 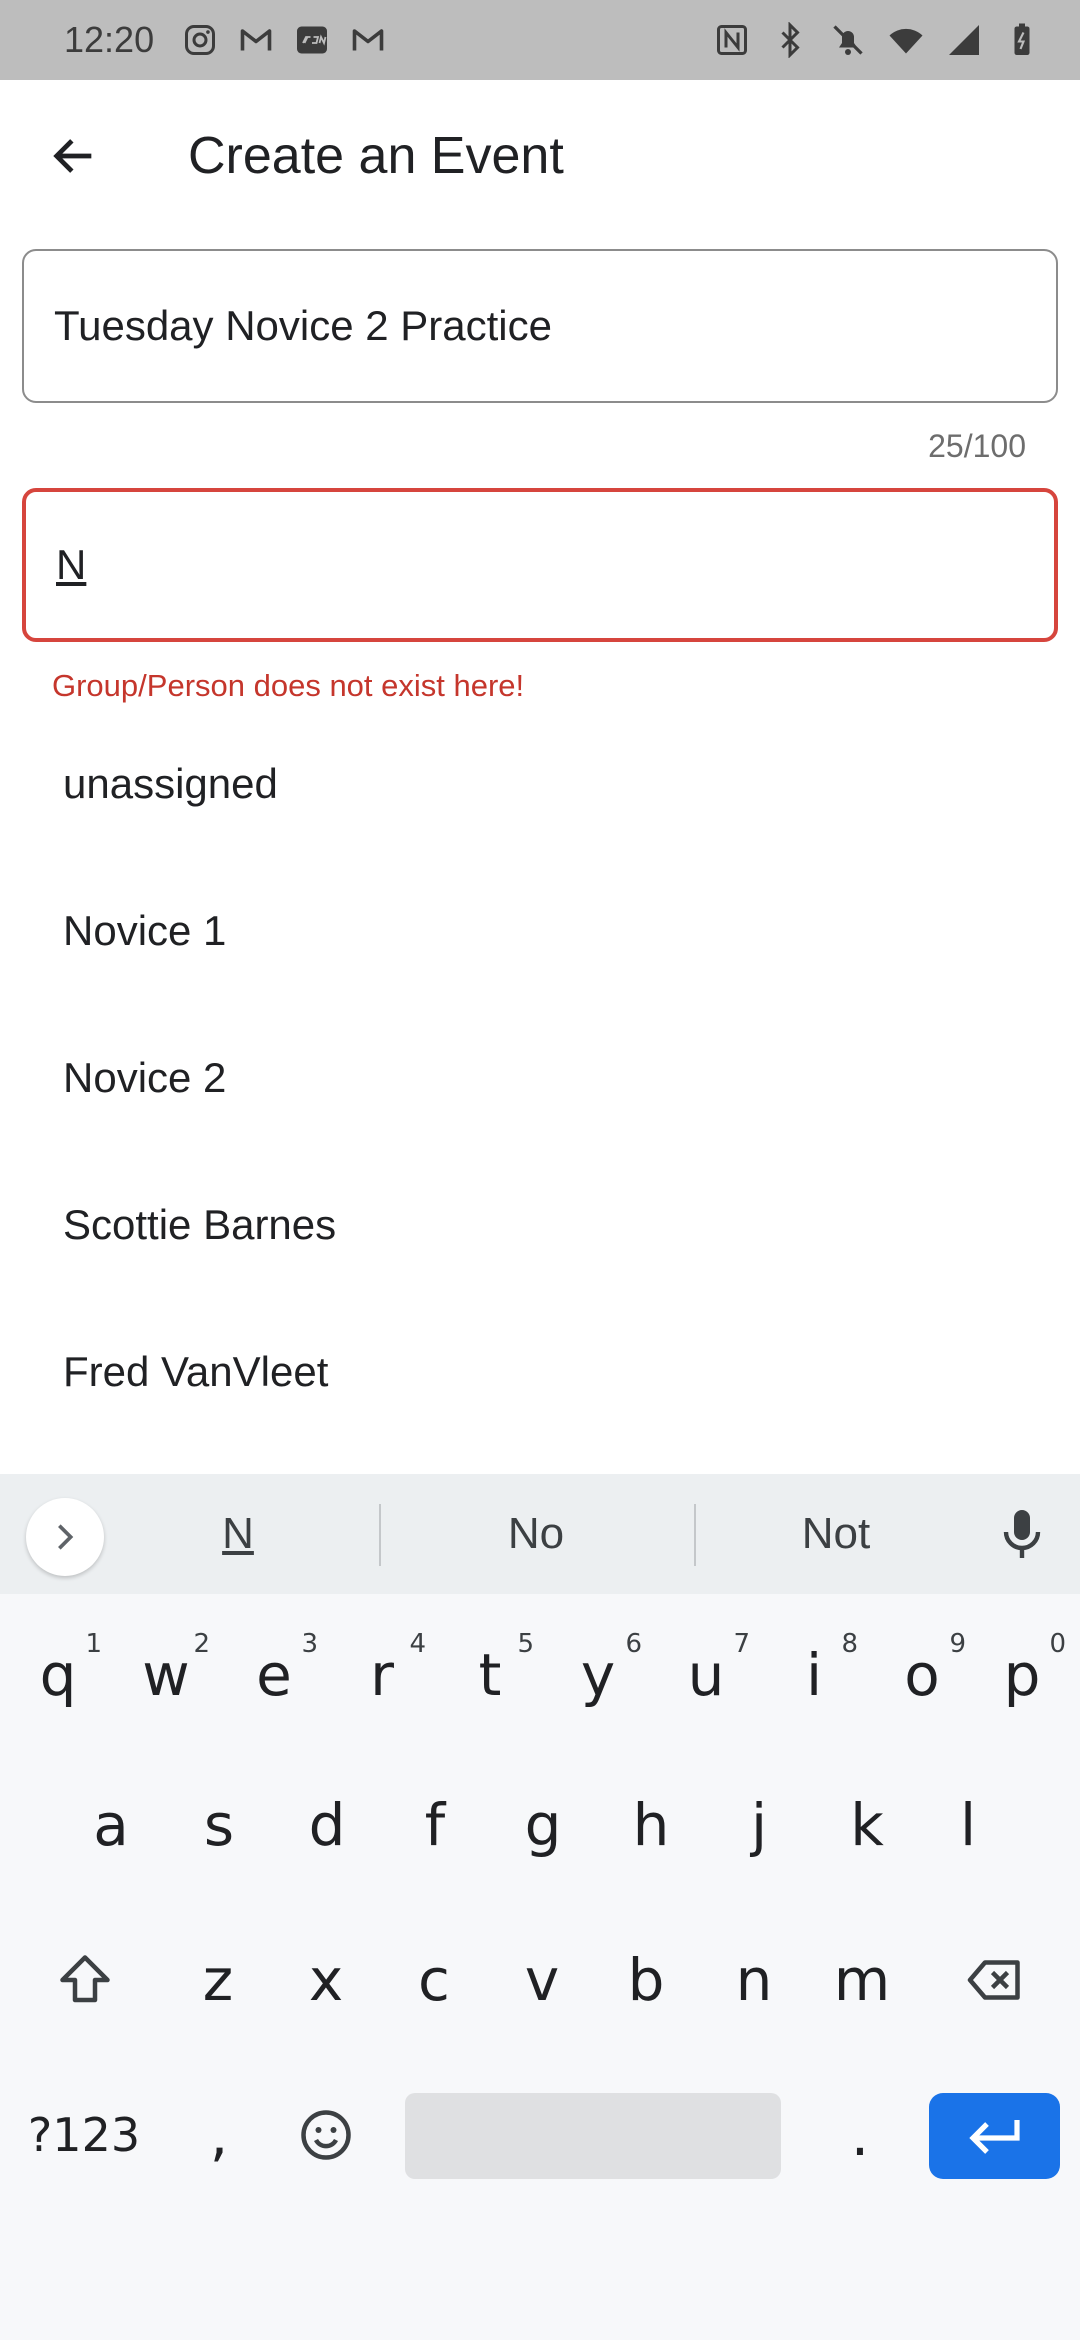 What do you see at coordinates (759, 1825) in the screenshot?
I see `key-j: j` at bounding box center [759, 1825].